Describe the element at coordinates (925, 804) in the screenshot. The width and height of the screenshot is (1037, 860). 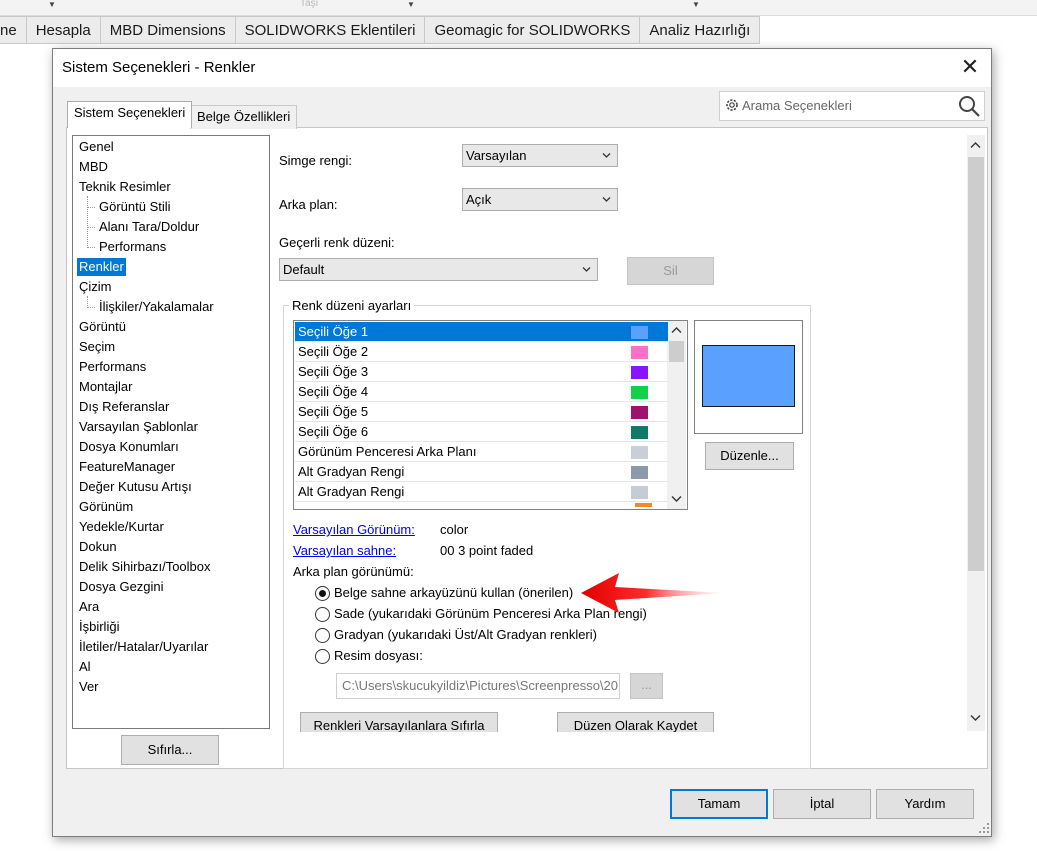
I see `help-button: Yardım` at that location.